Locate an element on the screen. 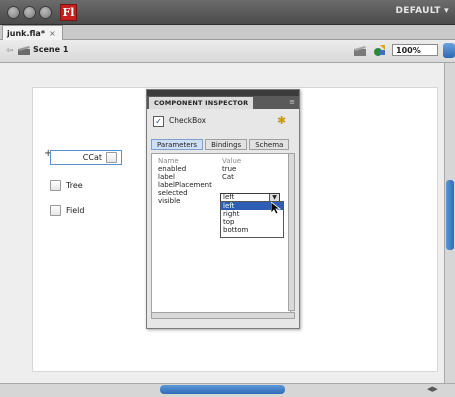 This screenshot has width=455, height=397. tab-schema: Schema is located at coordinates (269, 144).